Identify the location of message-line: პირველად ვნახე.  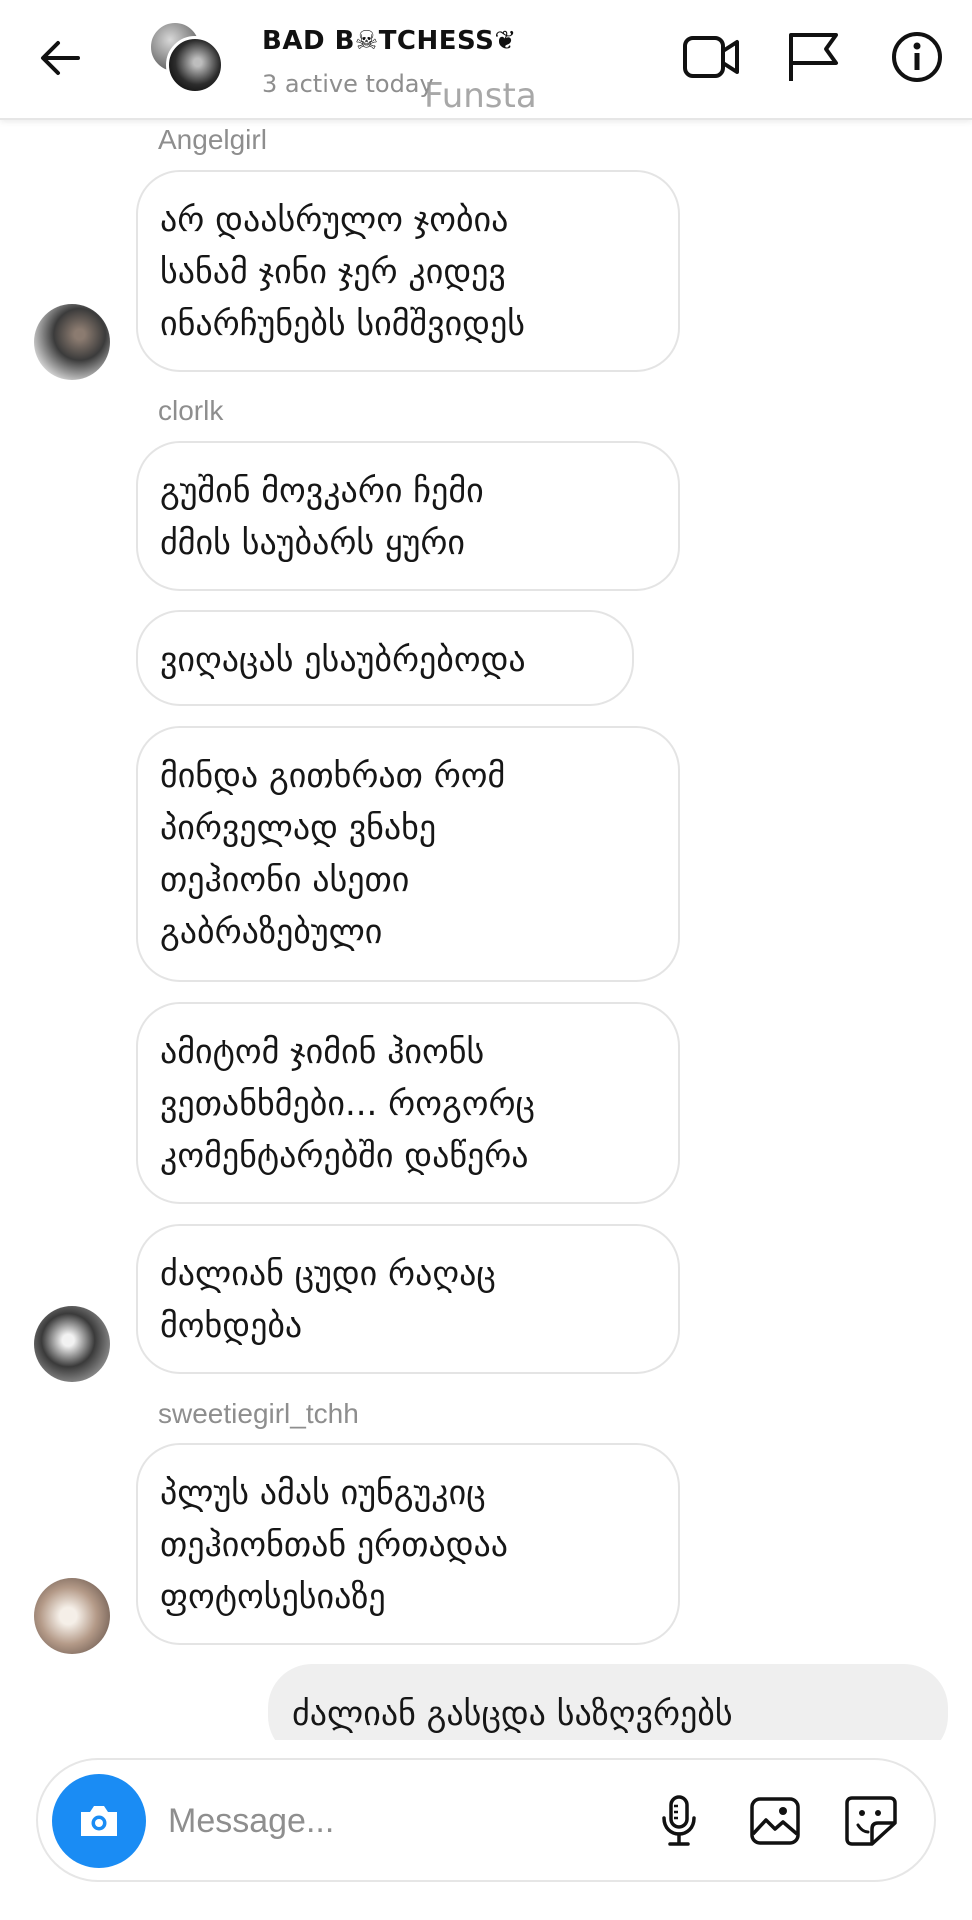
(298, 828).